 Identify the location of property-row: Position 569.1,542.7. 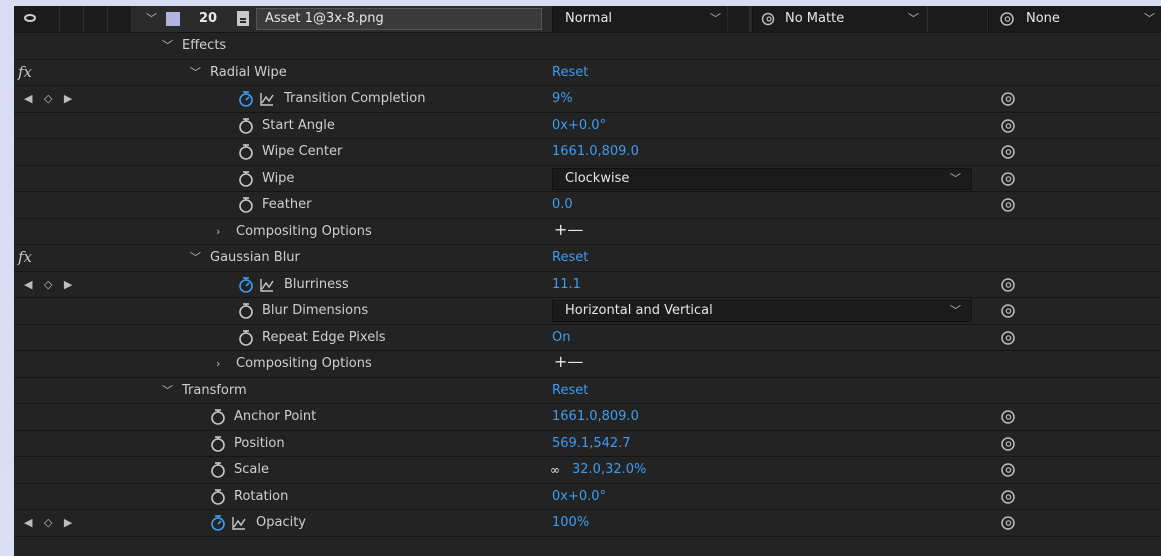
(587, 444).